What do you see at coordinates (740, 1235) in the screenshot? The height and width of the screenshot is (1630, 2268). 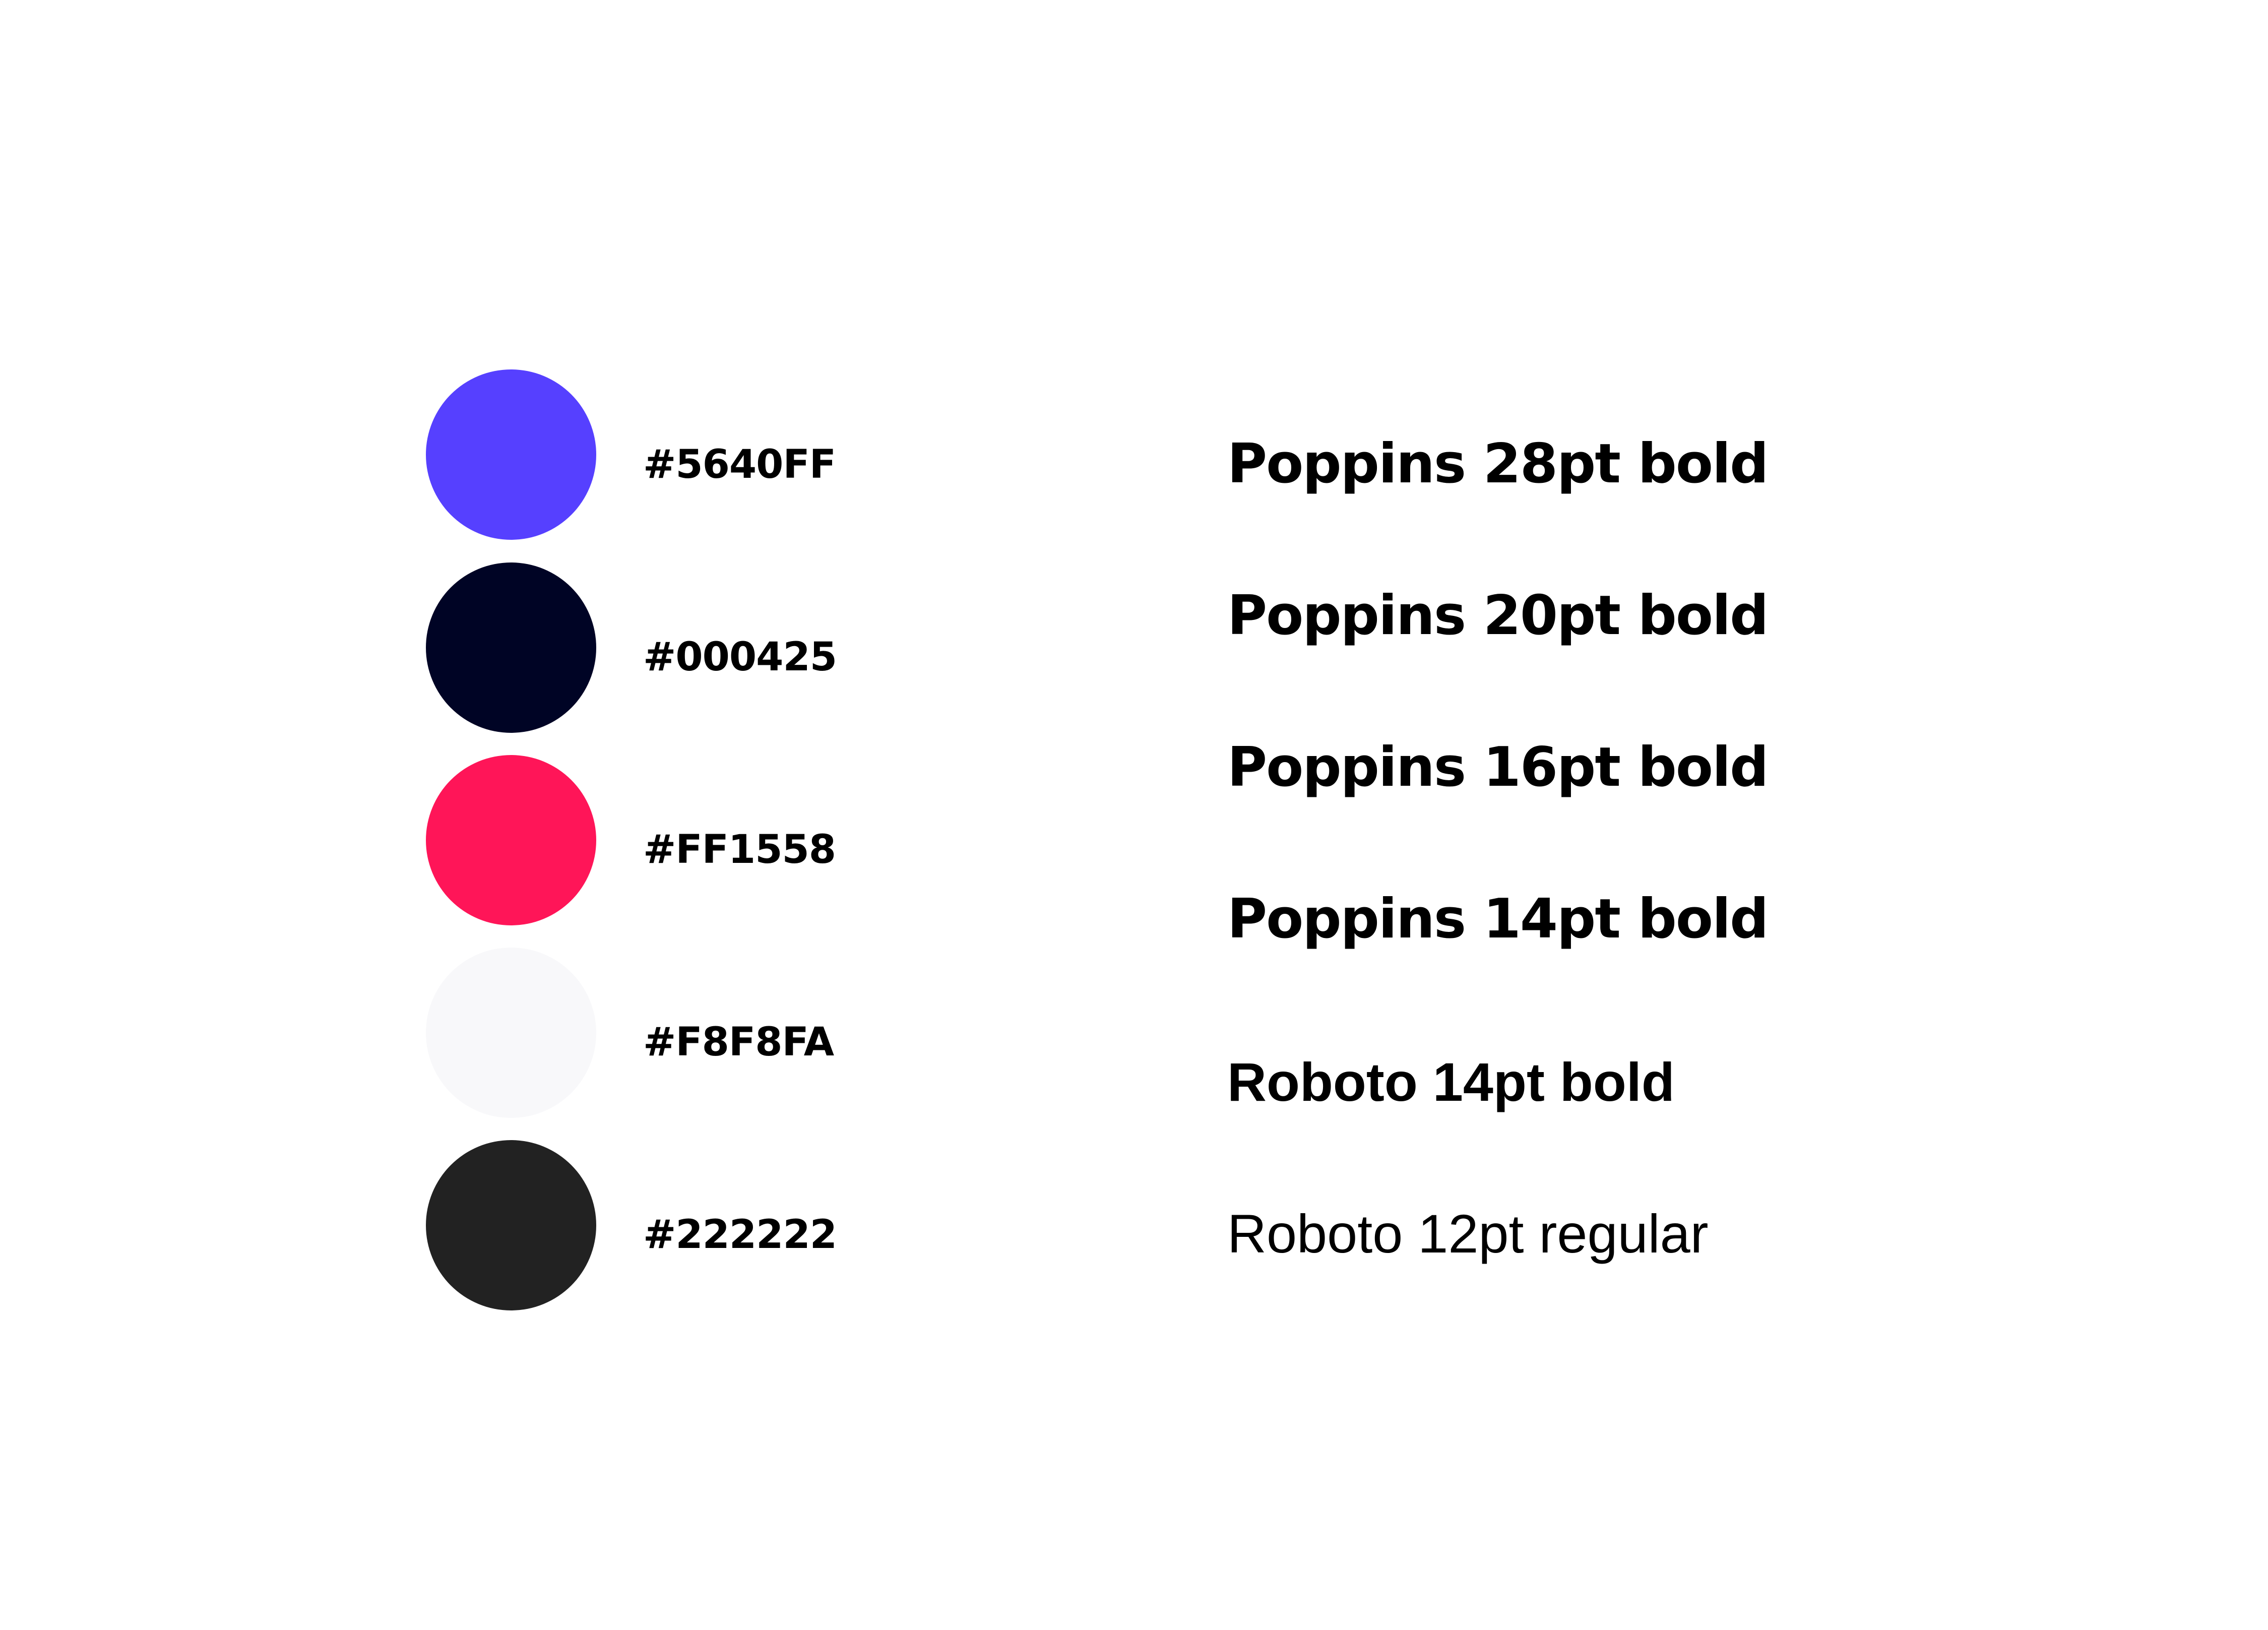 I see `color-hex-label-charcoal: #222222` at bounding box center [740, 1235].